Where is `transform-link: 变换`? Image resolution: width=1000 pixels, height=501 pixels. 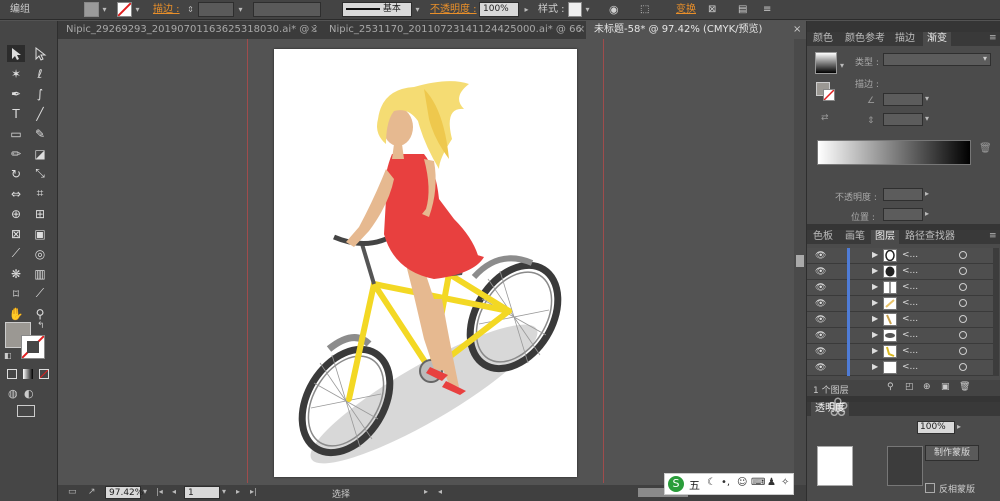
transform-link: 变换 is located at coordinates (686, 9).